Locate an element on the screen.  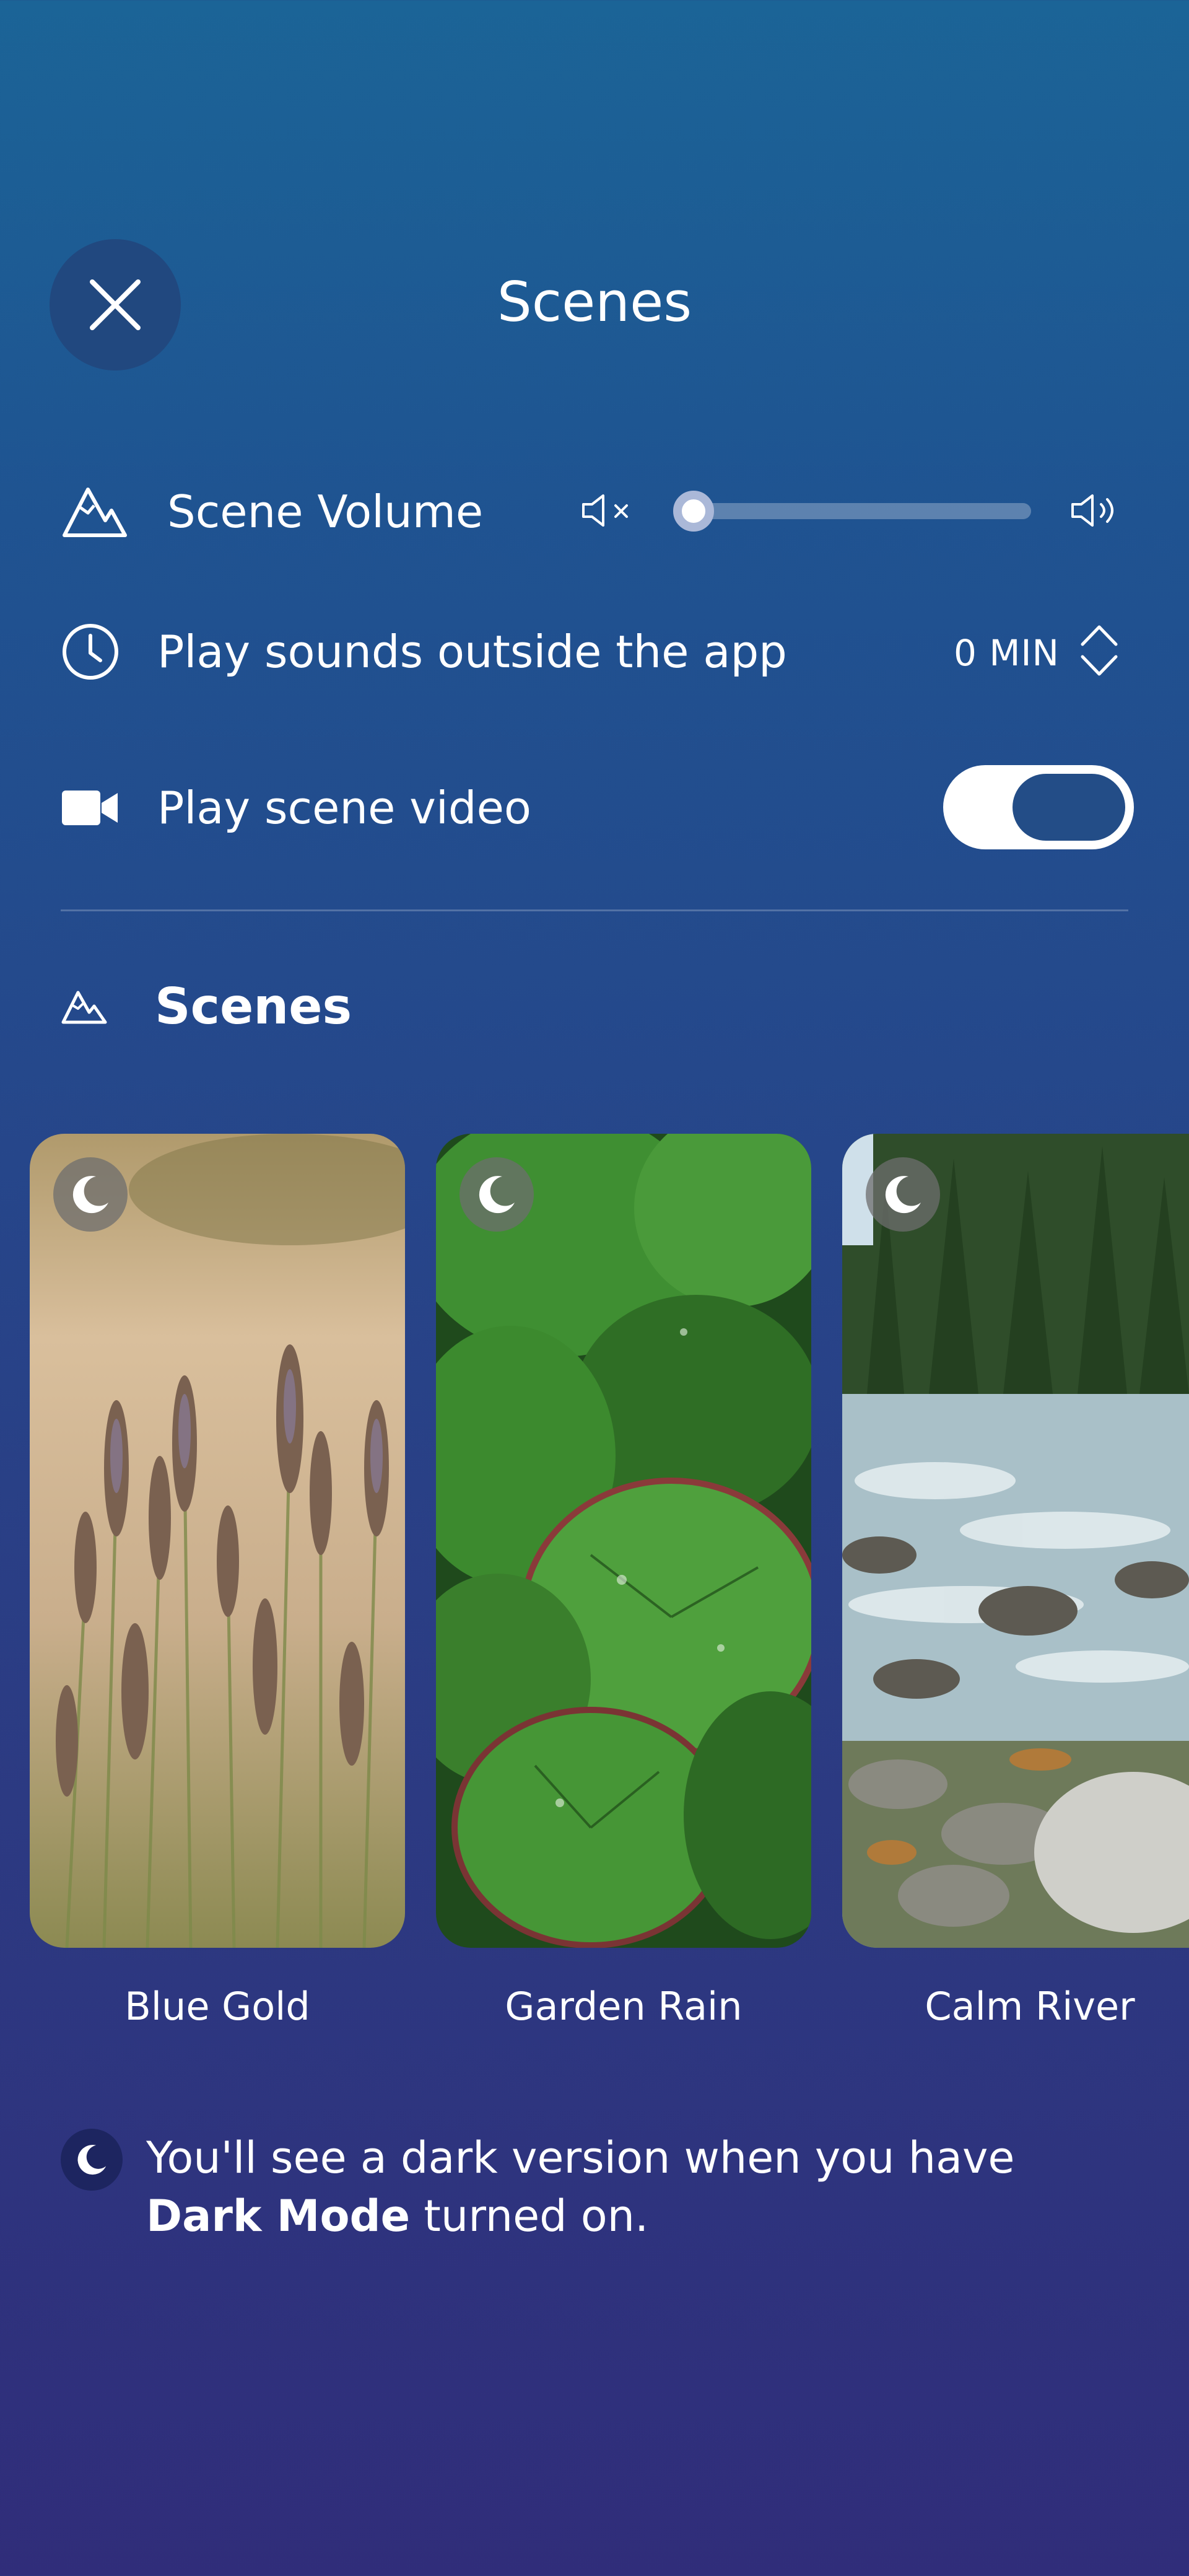
clock-icon is located at coordinates (90, 652).